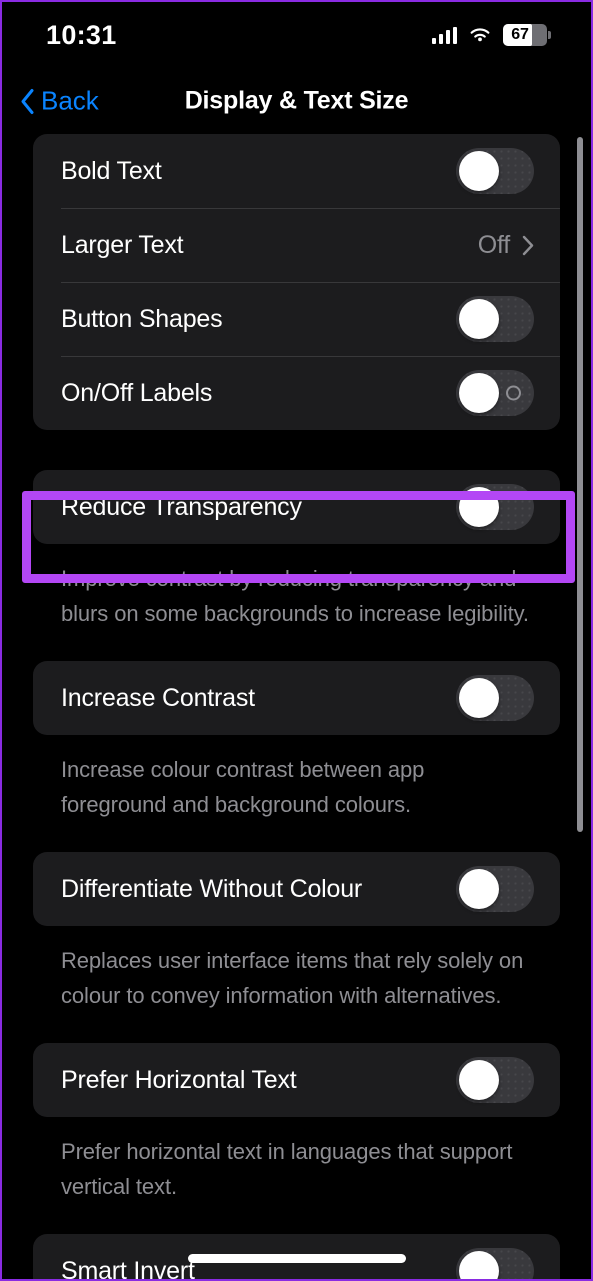  I want to click on row-bold-text: Bold Text, so click(296, 171).